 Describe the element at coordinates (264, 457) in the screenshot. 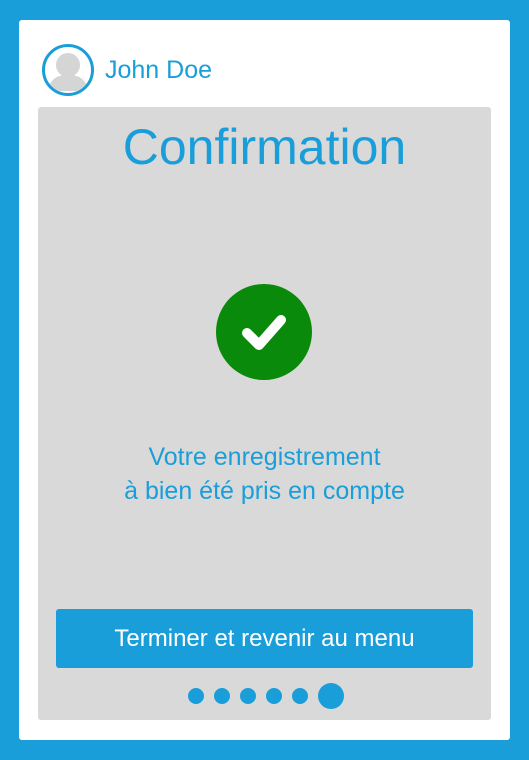

I see `confirmation-message-line-1: Votre enregistrement` at that location.